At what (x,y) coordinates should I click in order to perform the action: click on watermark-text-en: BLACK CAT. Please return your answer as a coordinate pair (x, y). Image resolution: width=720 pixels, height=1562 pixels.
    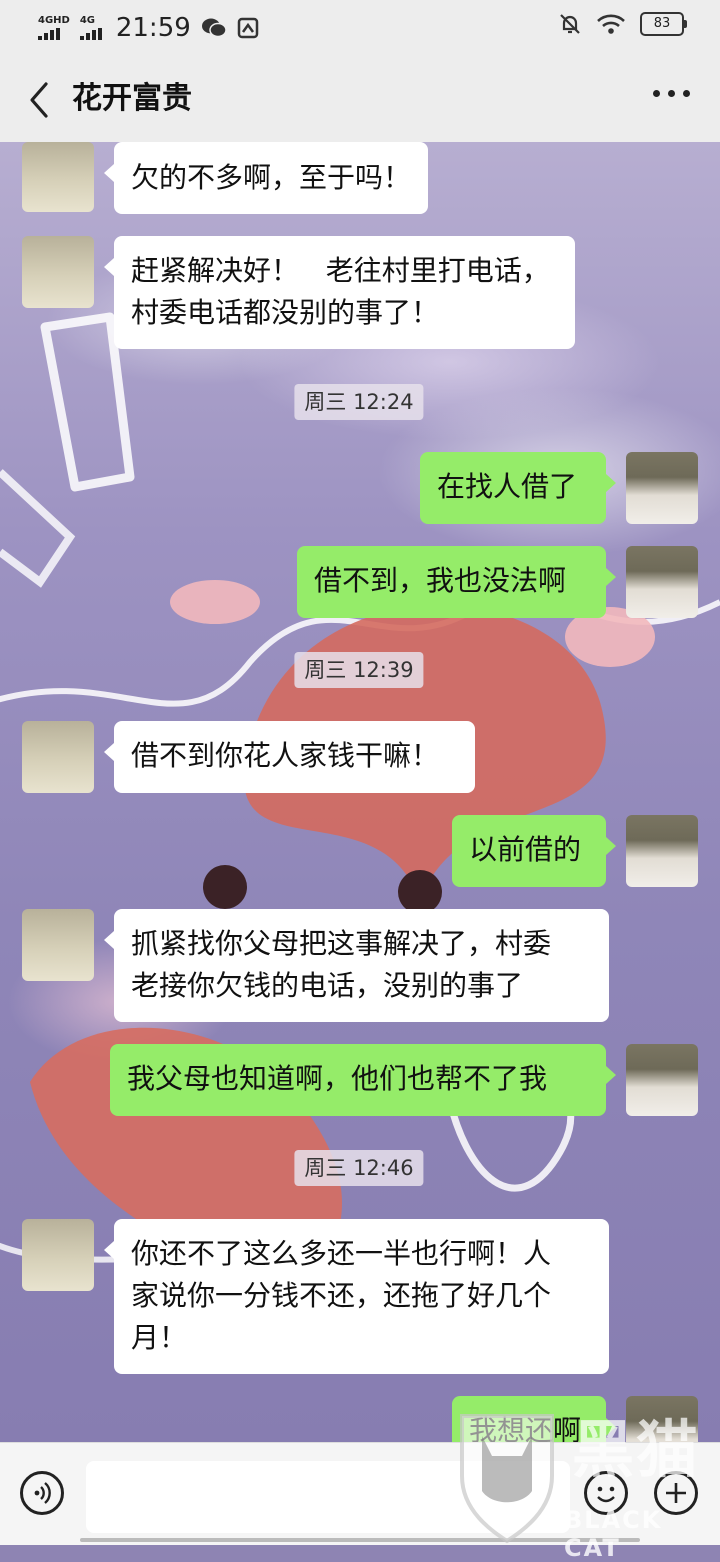
    Looking at the image, I should click on (613, 1534).